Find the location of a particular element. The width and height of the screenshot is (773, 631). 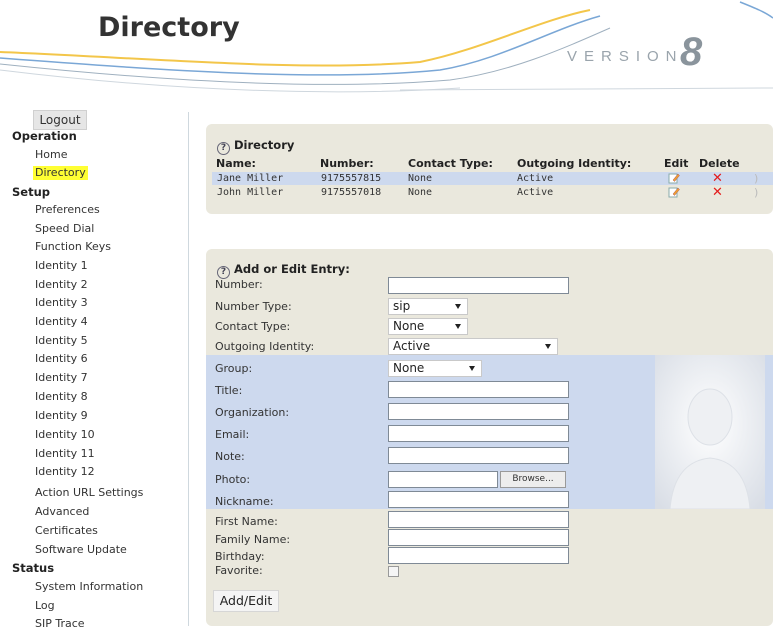

contact-type-select: None is located at coordinates (428, 326).